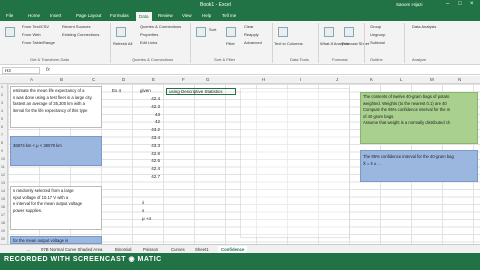  I want to click on row-header: 9, so click(2, 151).